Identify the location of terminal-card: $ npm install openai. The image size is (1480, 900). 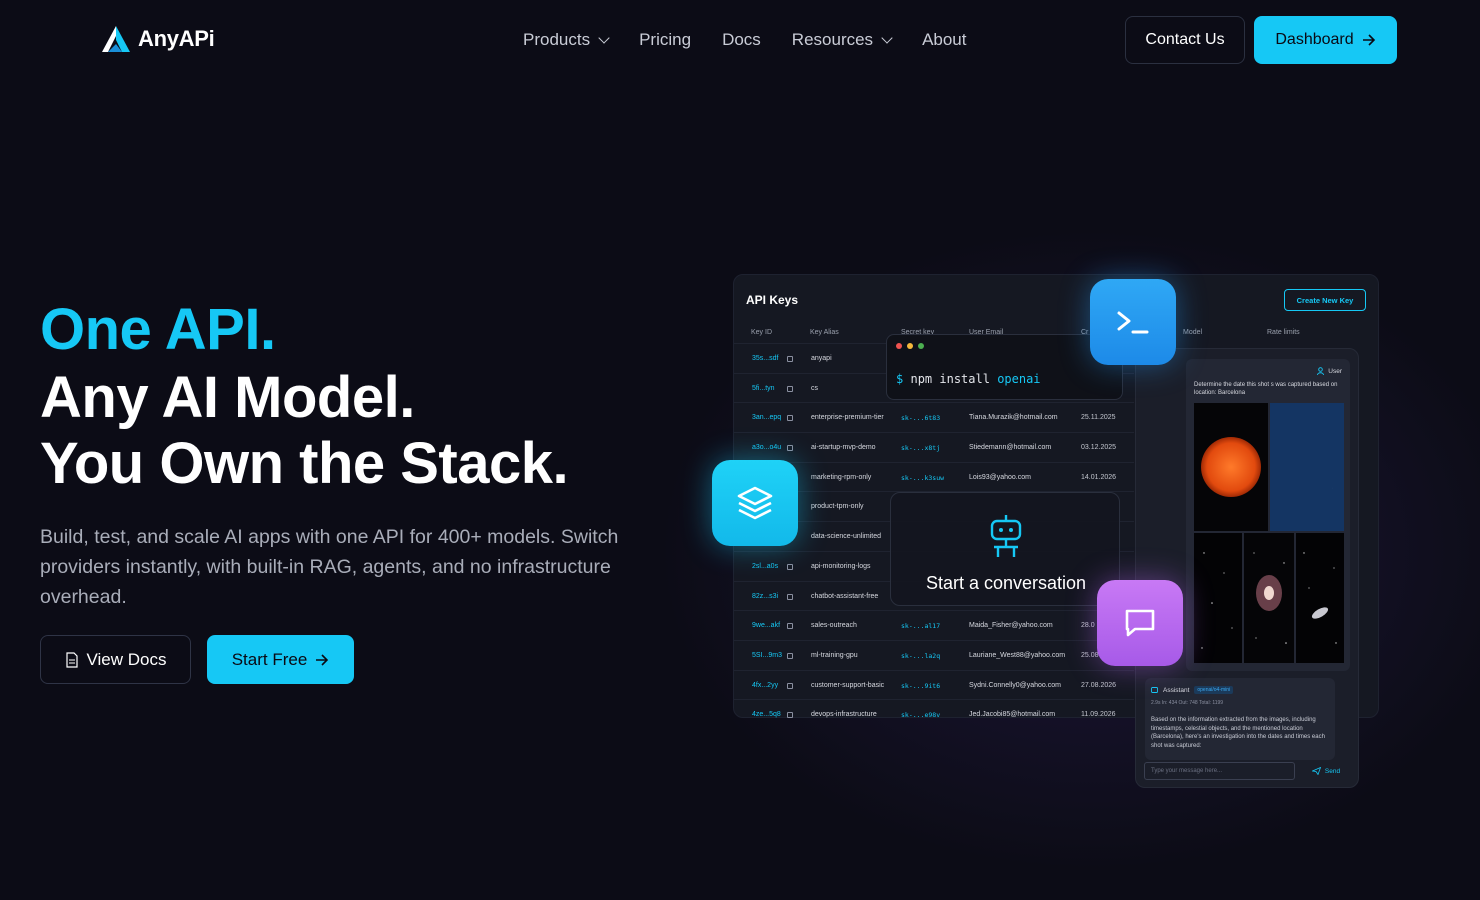
(1004, 367).